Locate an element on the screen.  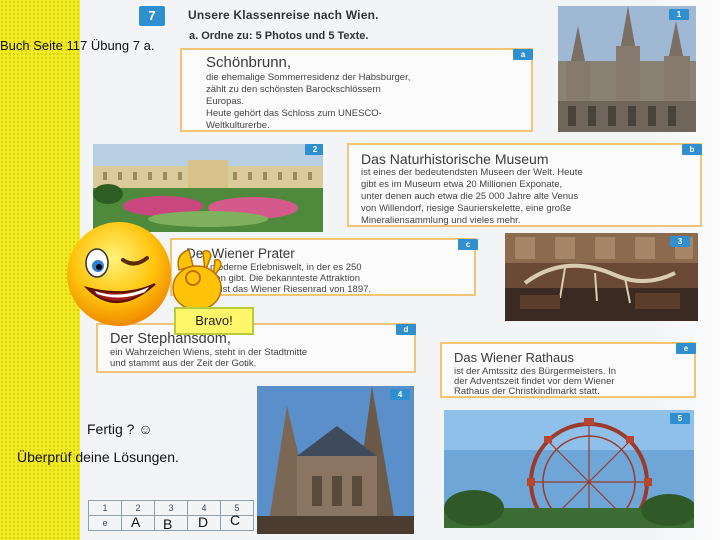
text-title: Das Wiener Rathaus is located at coordinates (514, 357).